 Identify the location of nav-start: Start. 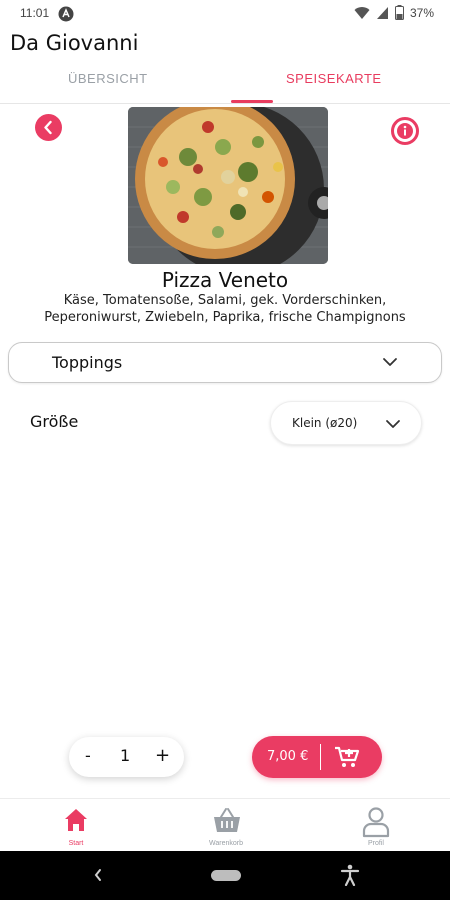
(76, 825).